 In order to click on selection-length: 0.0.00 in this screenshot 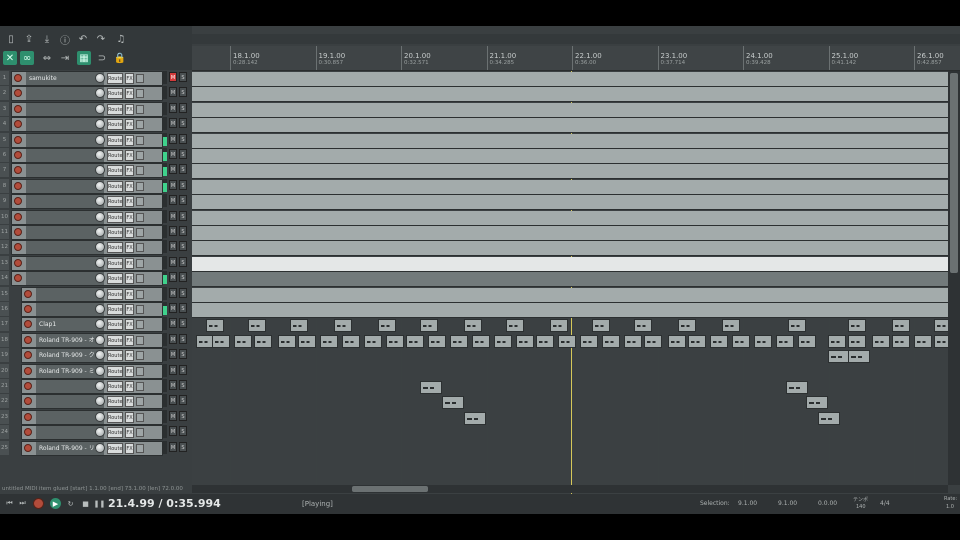, I will do `click(827, 503)`.